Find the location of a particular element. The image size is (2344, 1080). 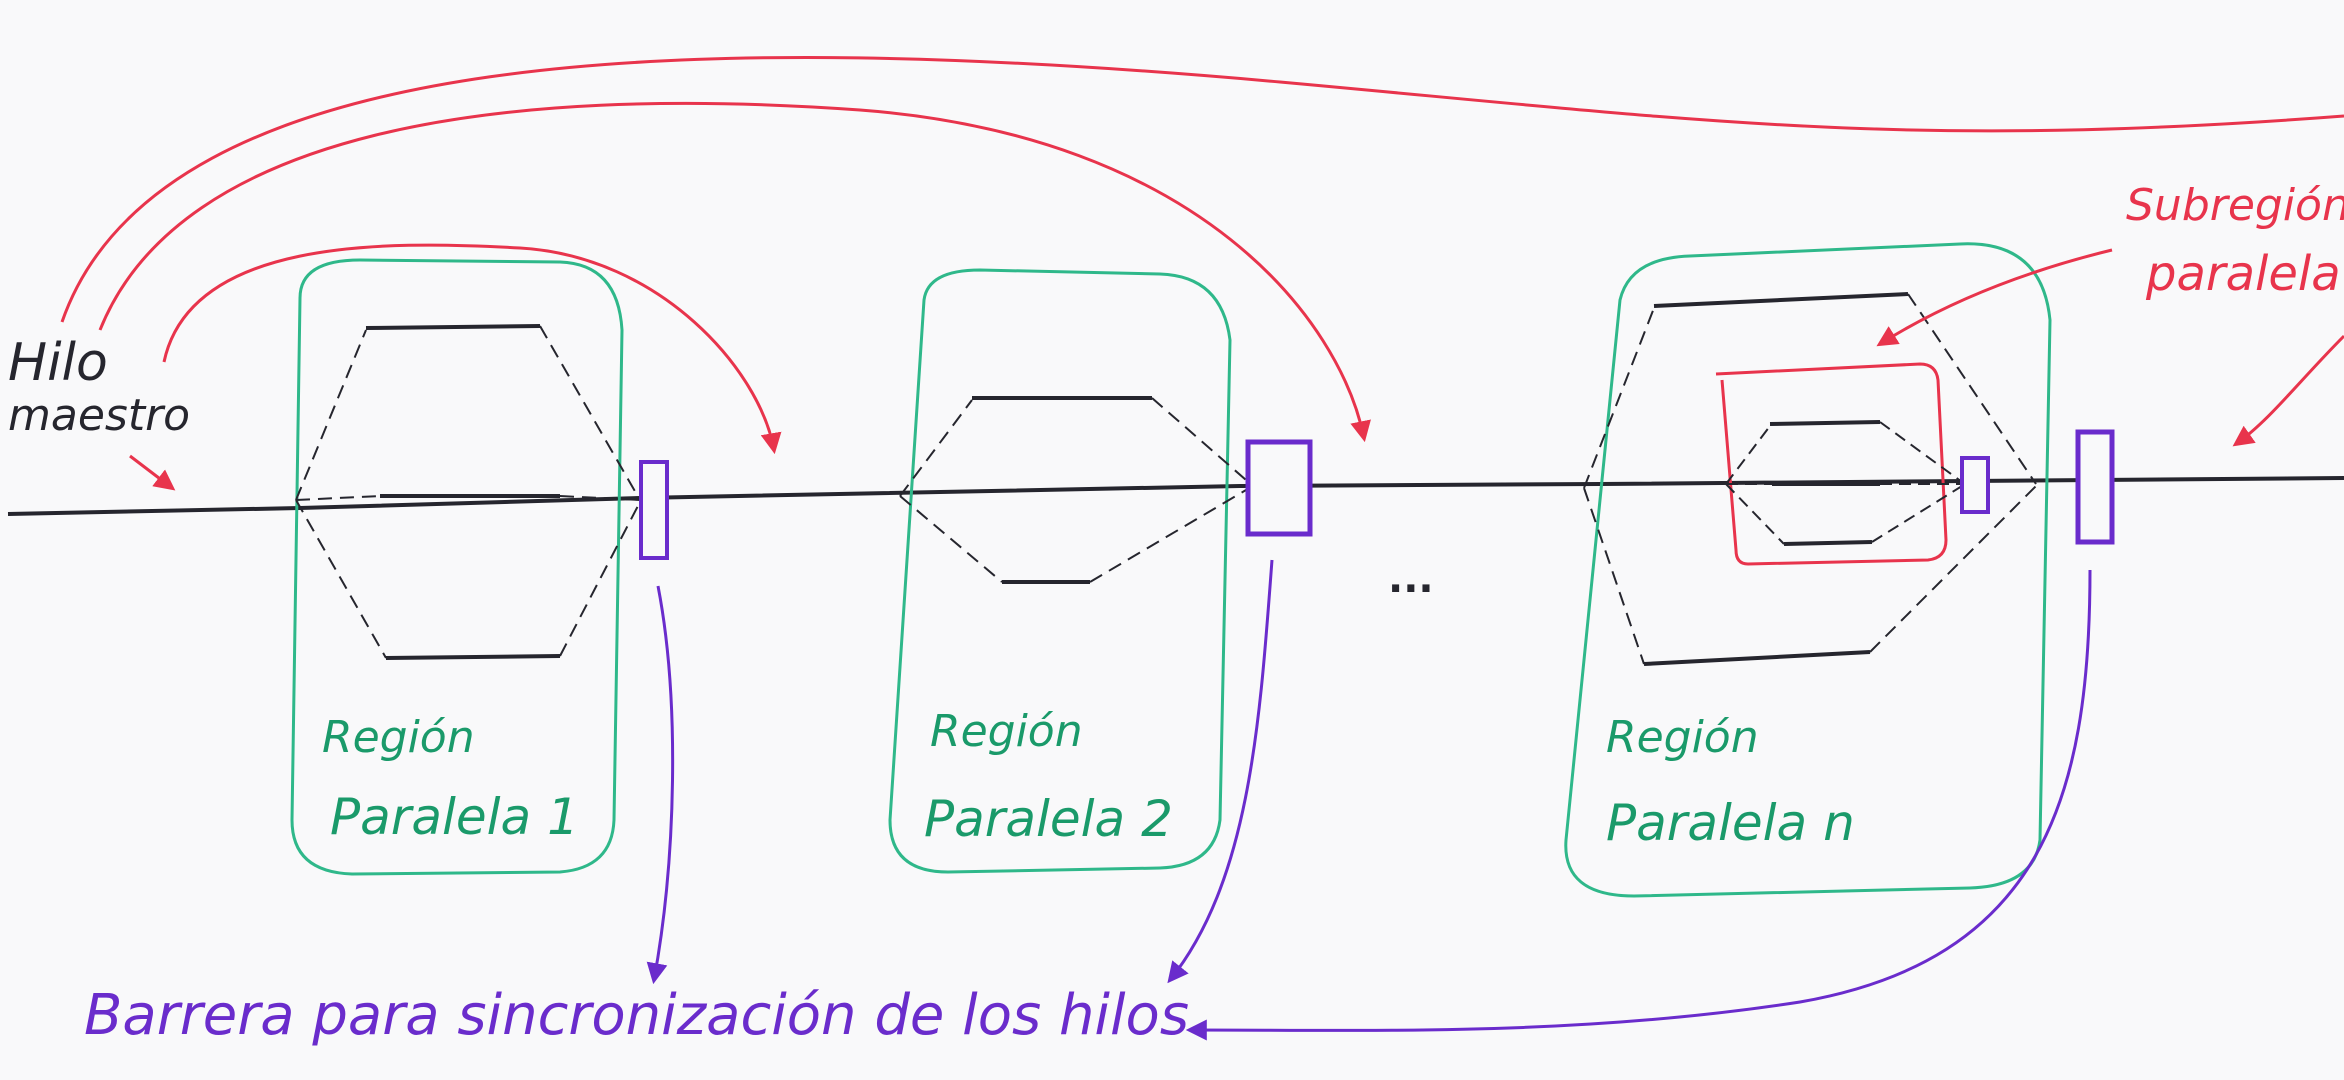

region-n-title: Región is located at coordinates (1682, 737).